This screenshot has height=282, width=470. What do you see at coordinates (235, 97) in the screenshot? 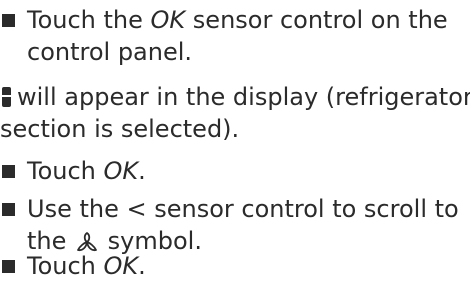
I see `note-line: will appear in the display (refrigerator` at bounding box center [235, 97].